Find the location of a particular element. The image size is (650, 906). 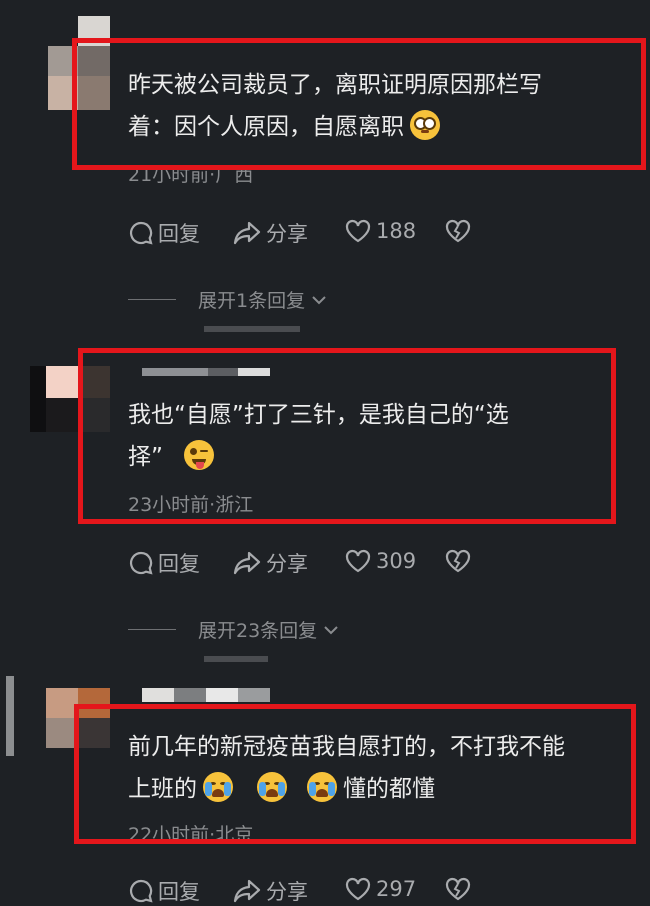

scroll-edge is located at coordinates (10, 716).